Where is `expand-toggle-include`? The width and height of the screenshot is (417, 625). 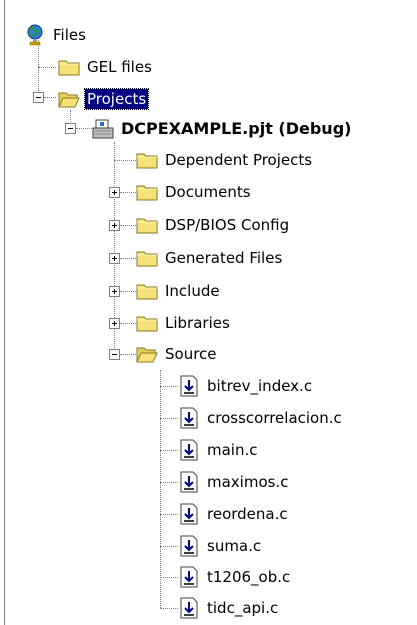 expand-toggle-include is located at coordinates (114, 291).